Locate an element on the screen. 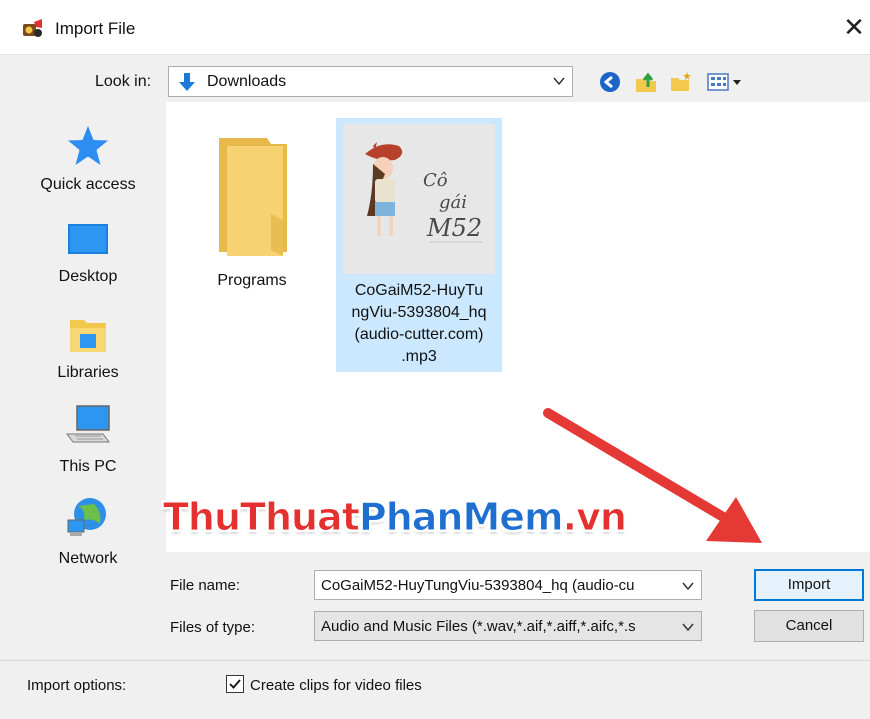 The width and height of the screenshot is (870, 719). watermark-part: ThuThuat is located at coordinates (262, 517).